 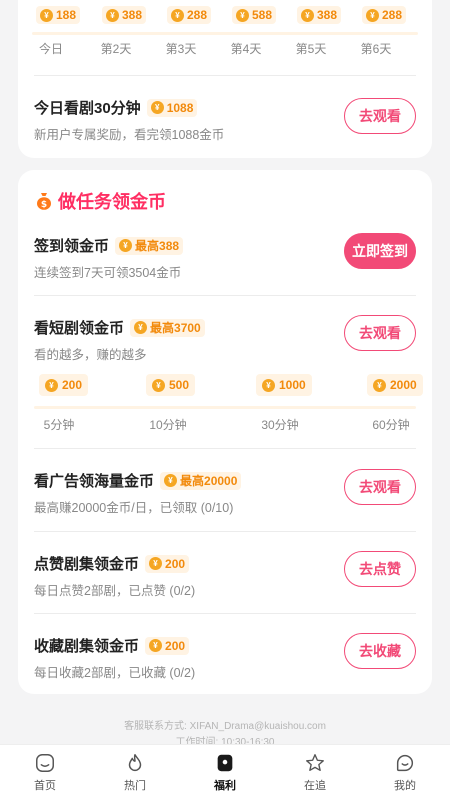 What do you see at coordinates (311, 49) in the screenshot?
I see `day-label-5: 第5天` at bounding box center [311, 49].